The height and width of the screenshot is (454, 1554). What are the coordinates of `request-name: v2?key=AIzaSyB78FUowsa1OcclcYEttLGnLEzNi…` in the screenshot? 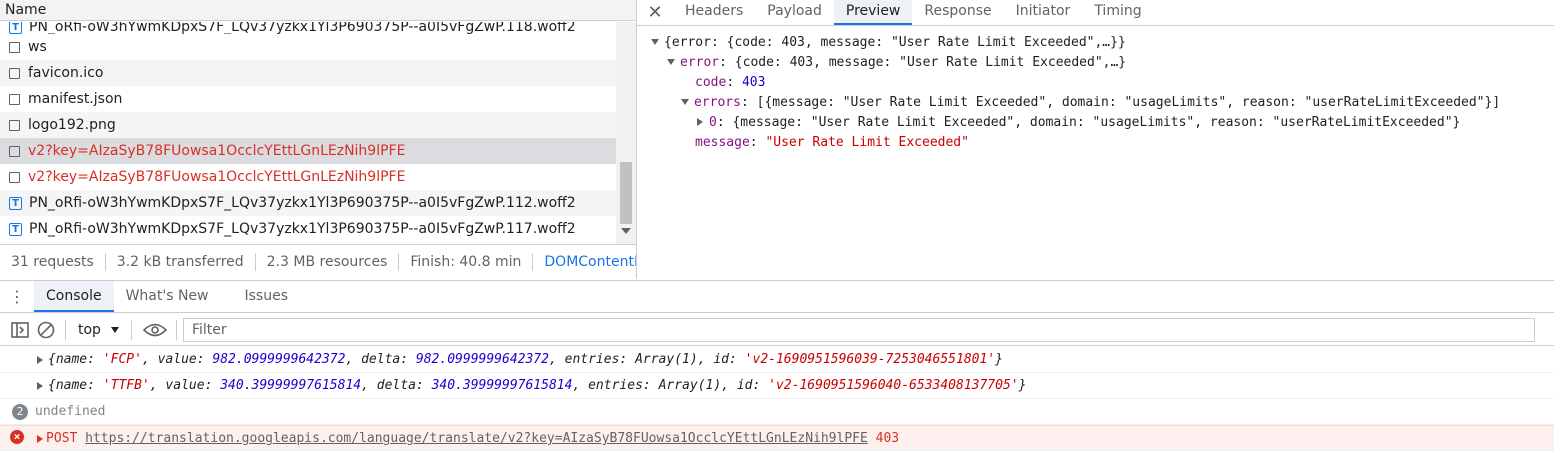 It's located at (217, 151).